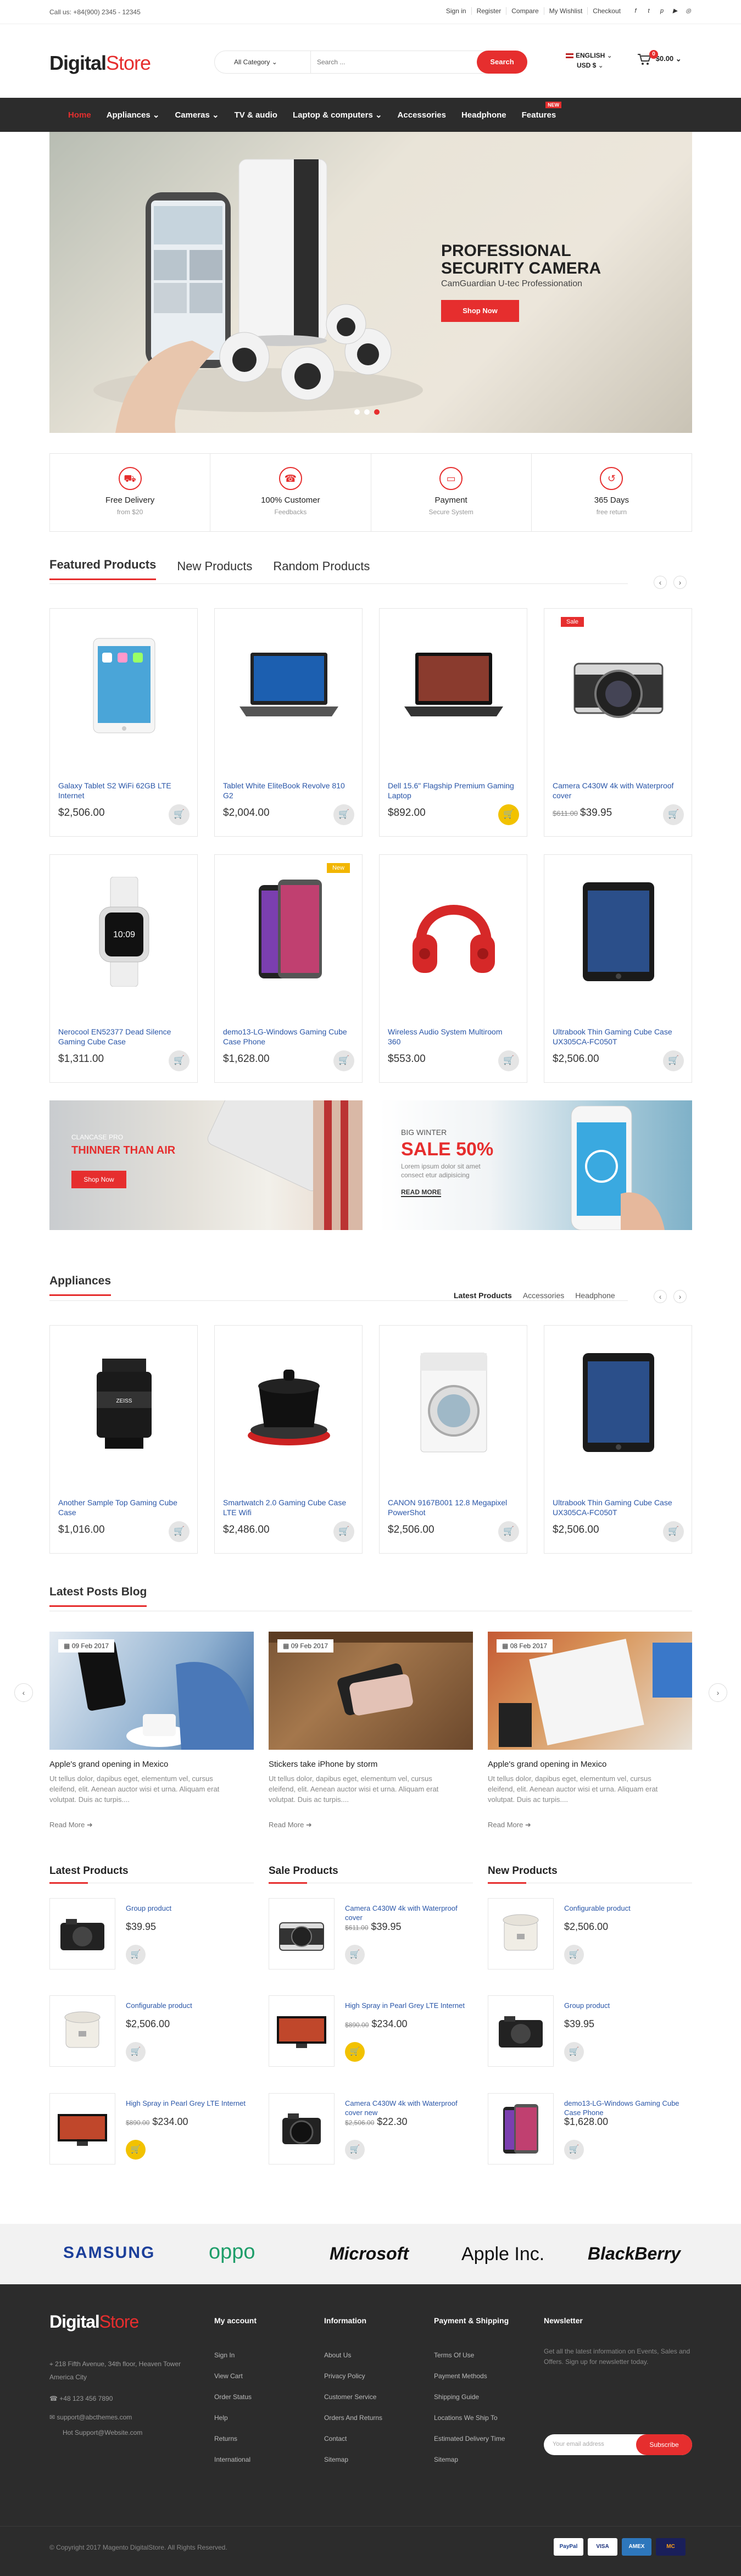 The image size is (741, 2576). I want to click on product-image-ipad, so click(618, 1402).